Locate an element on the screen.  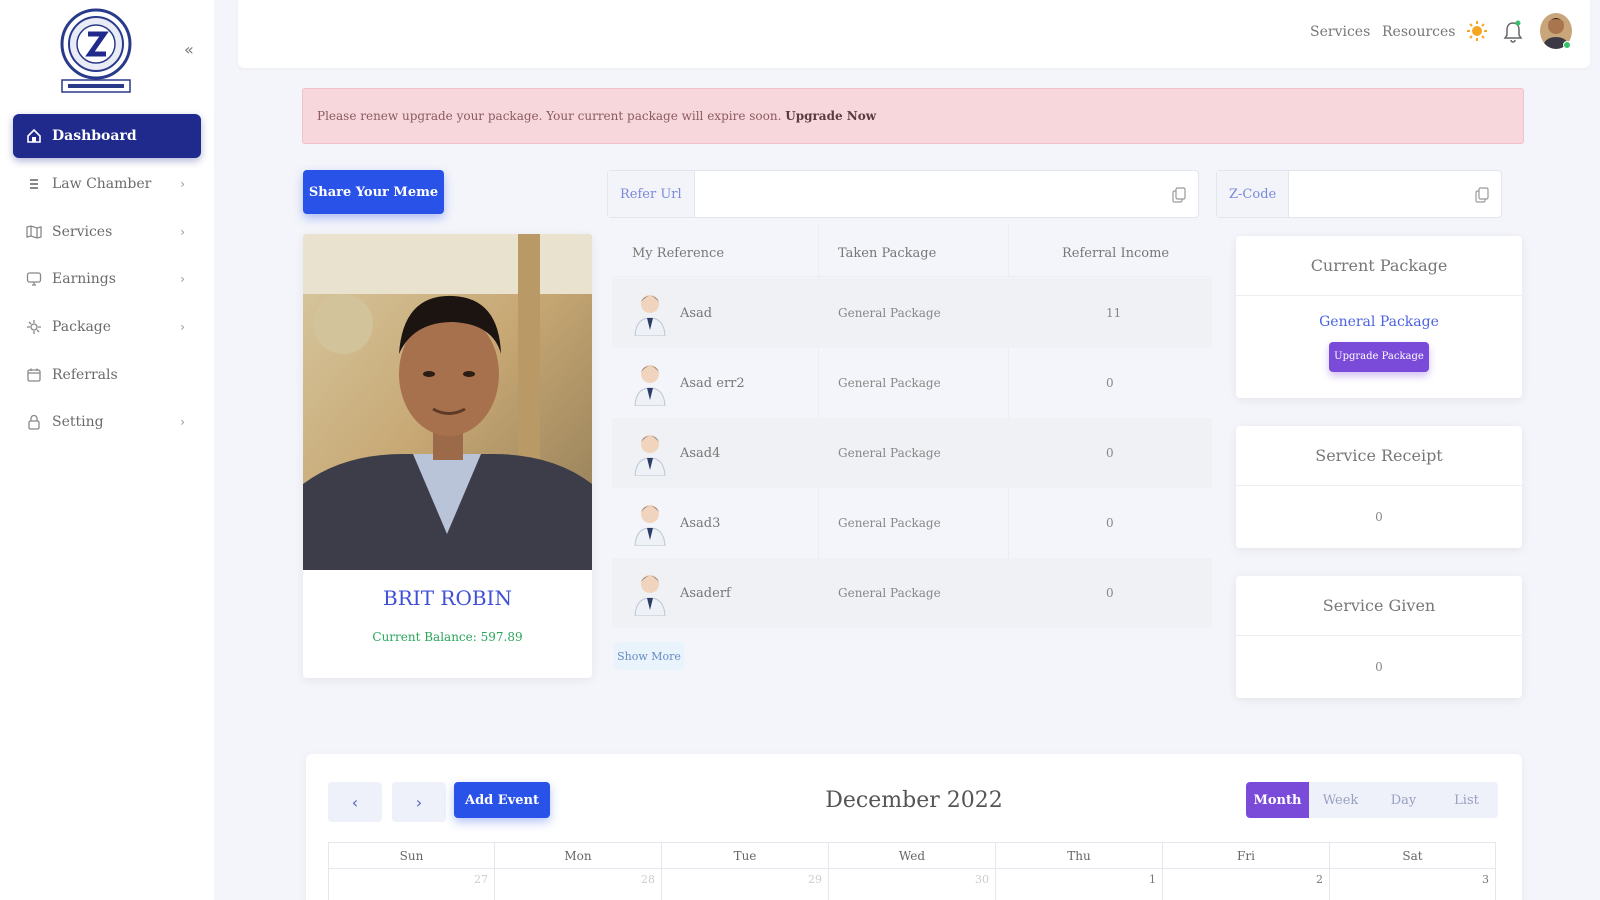
sidebar-item-label: Services is located at coordinates (82, 232).